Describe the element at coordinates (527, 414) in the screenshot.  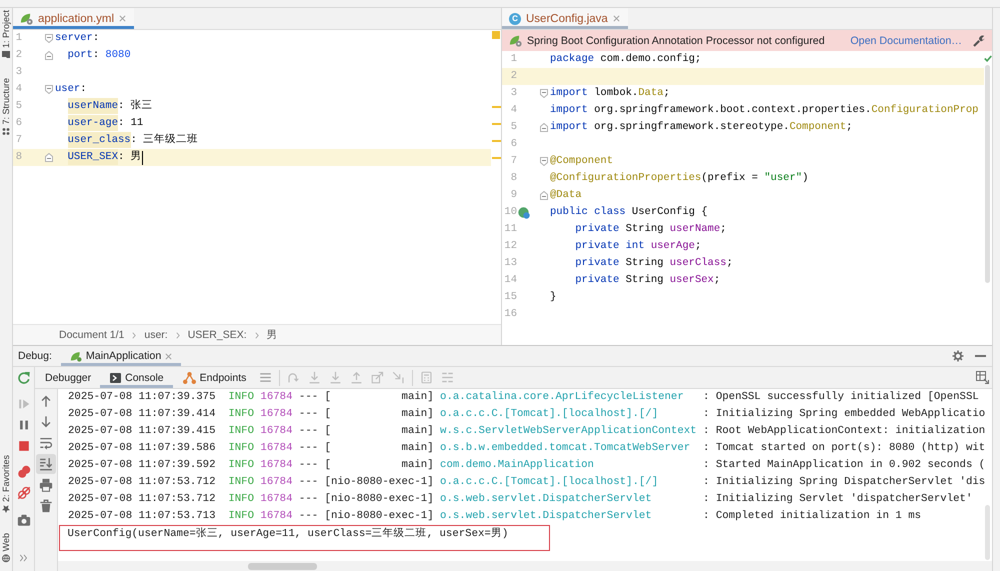
I see `log-line: 2025-07-08 11:07:39.414 INFO 16784 --- [ main] o.a.c.c.C.[Tomcat].[localhost].[/] : Initializing Spring embedded WebApplicatio` at that location.